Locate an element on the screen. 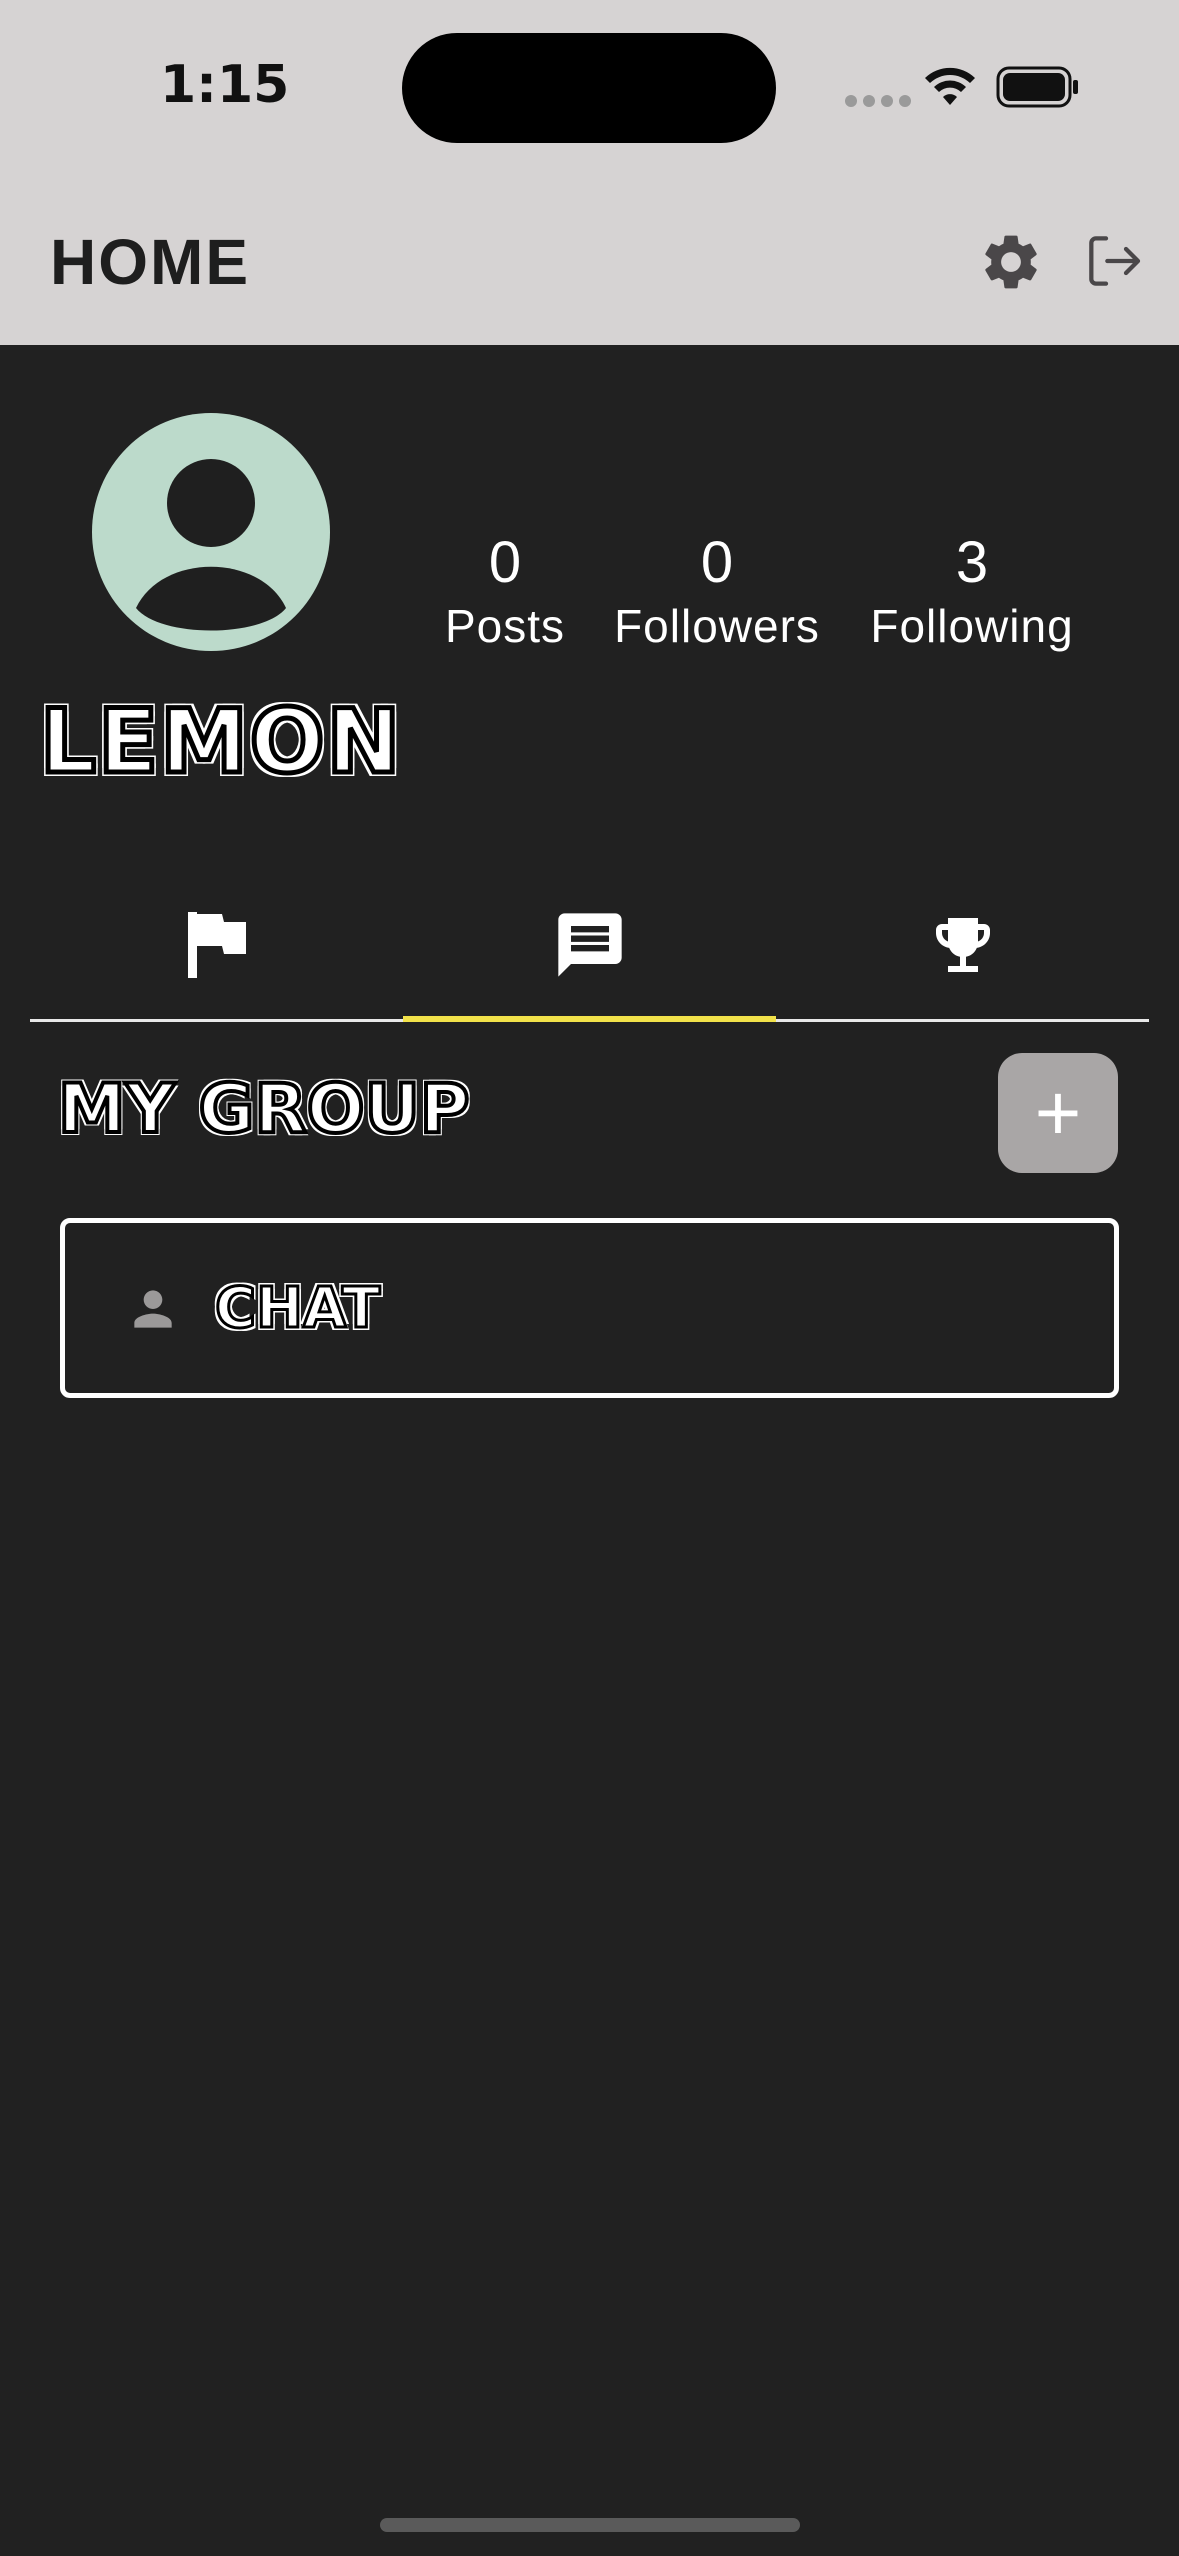 The width and height of the screenshot is (1179, 2556). tab-chat is located at coordinates (589, 945).